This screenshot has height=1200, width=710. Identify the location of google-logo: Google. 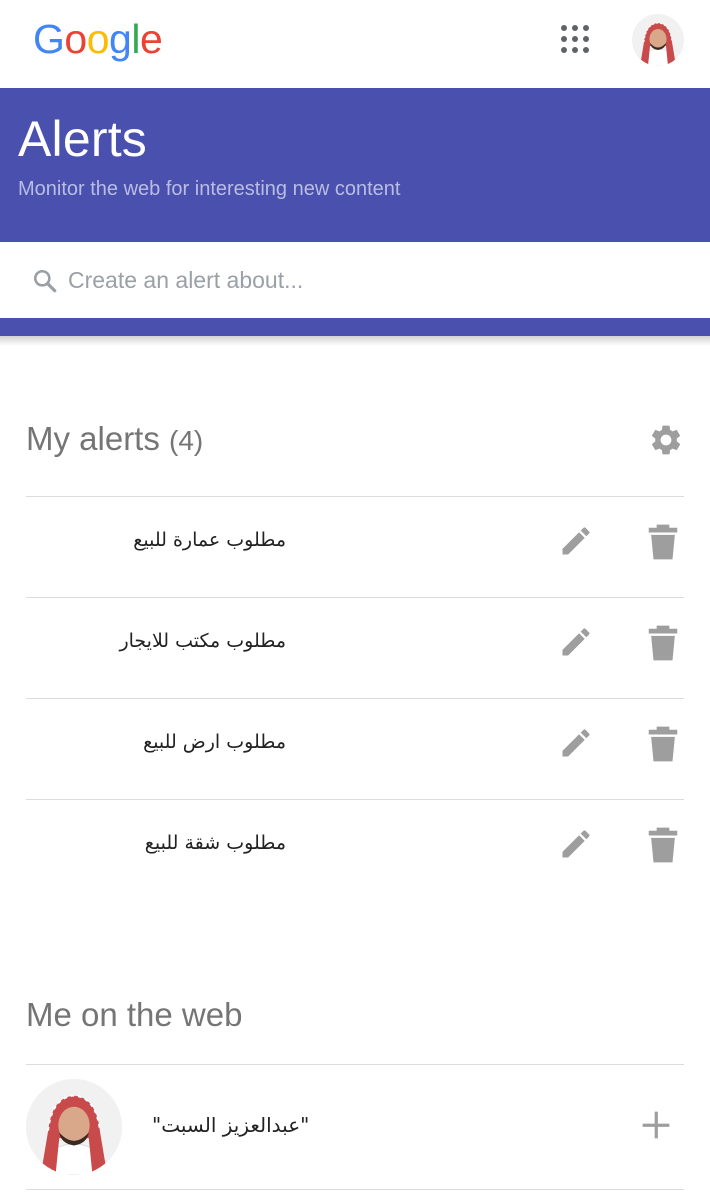
(98, 39).